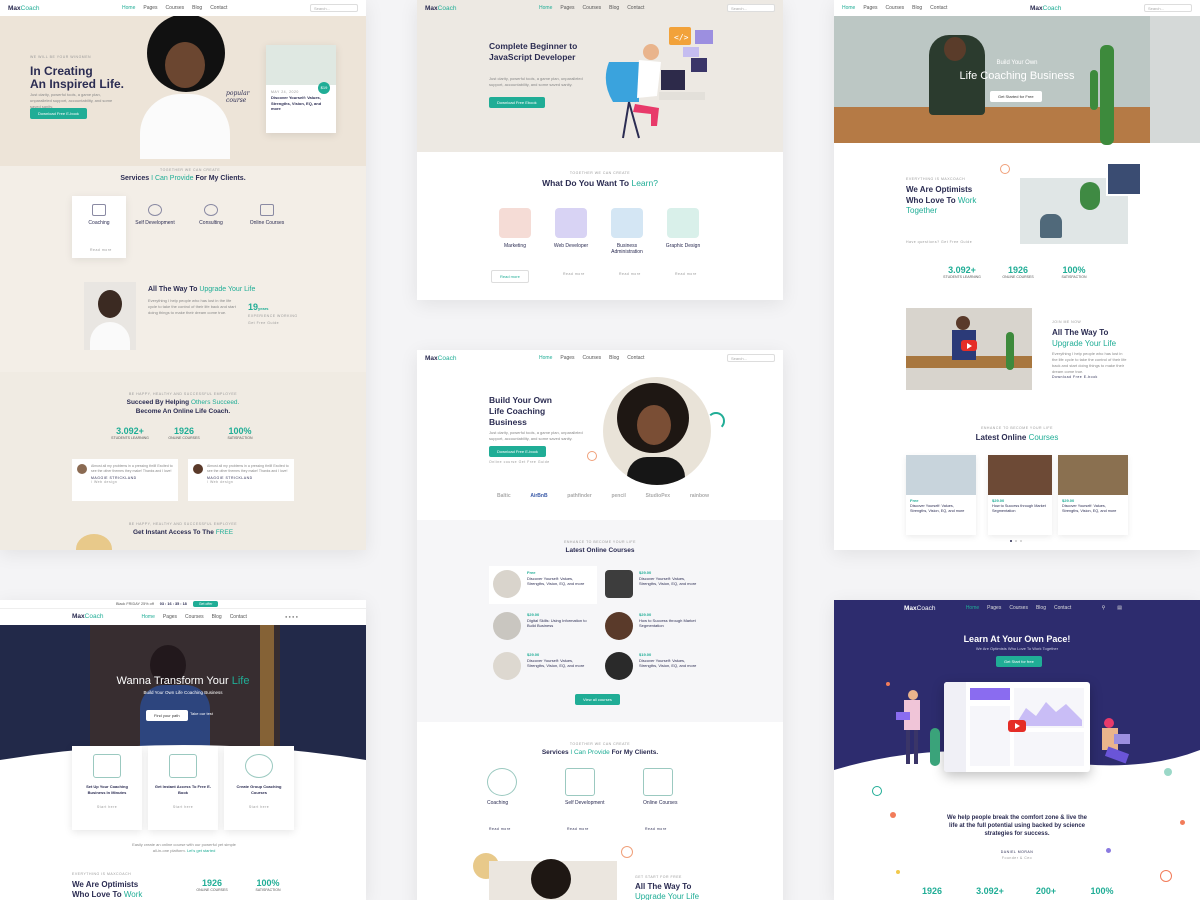  Describe the element at coordinates (263, 323) in the screenshot. I see `get-guide-link: Get Free Guide` at that location.